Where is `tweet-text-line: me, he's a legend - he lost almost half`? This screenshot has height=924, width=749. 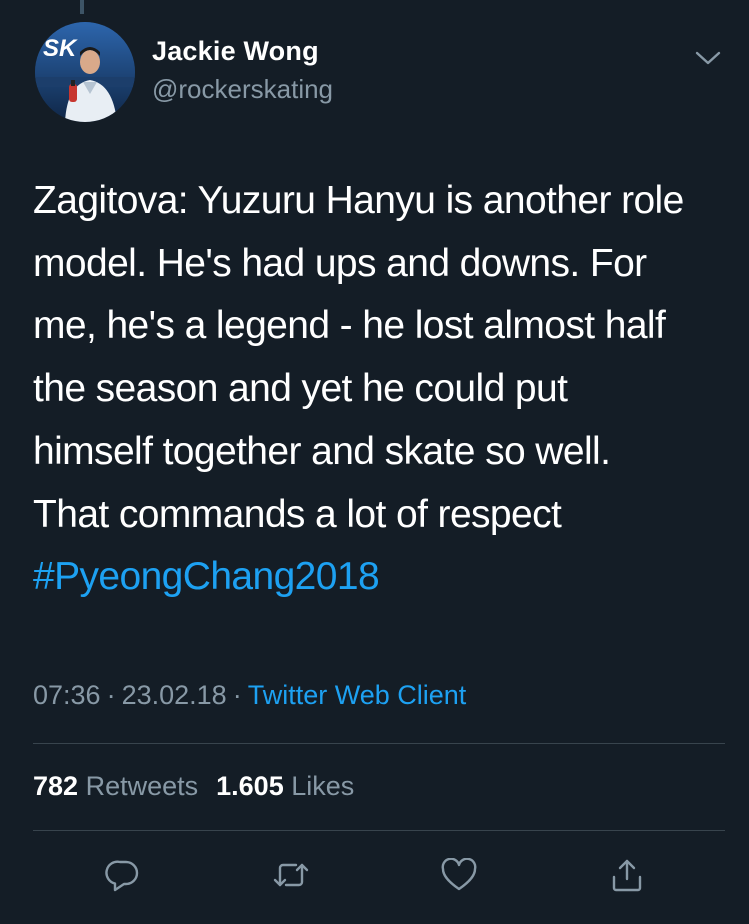
tweet-text-line: me, he's a legend - he lost almost half is located at coordinates (349, 326).